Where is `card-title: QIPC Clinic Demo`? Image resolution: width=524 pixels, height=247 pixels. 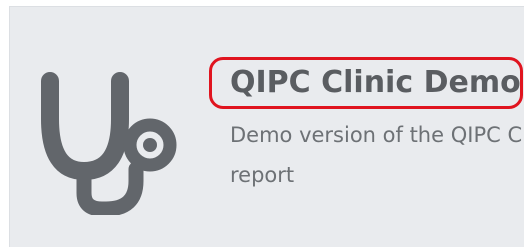
card-title: QIPC Clinic Demo is located at coordinates (375, 83).